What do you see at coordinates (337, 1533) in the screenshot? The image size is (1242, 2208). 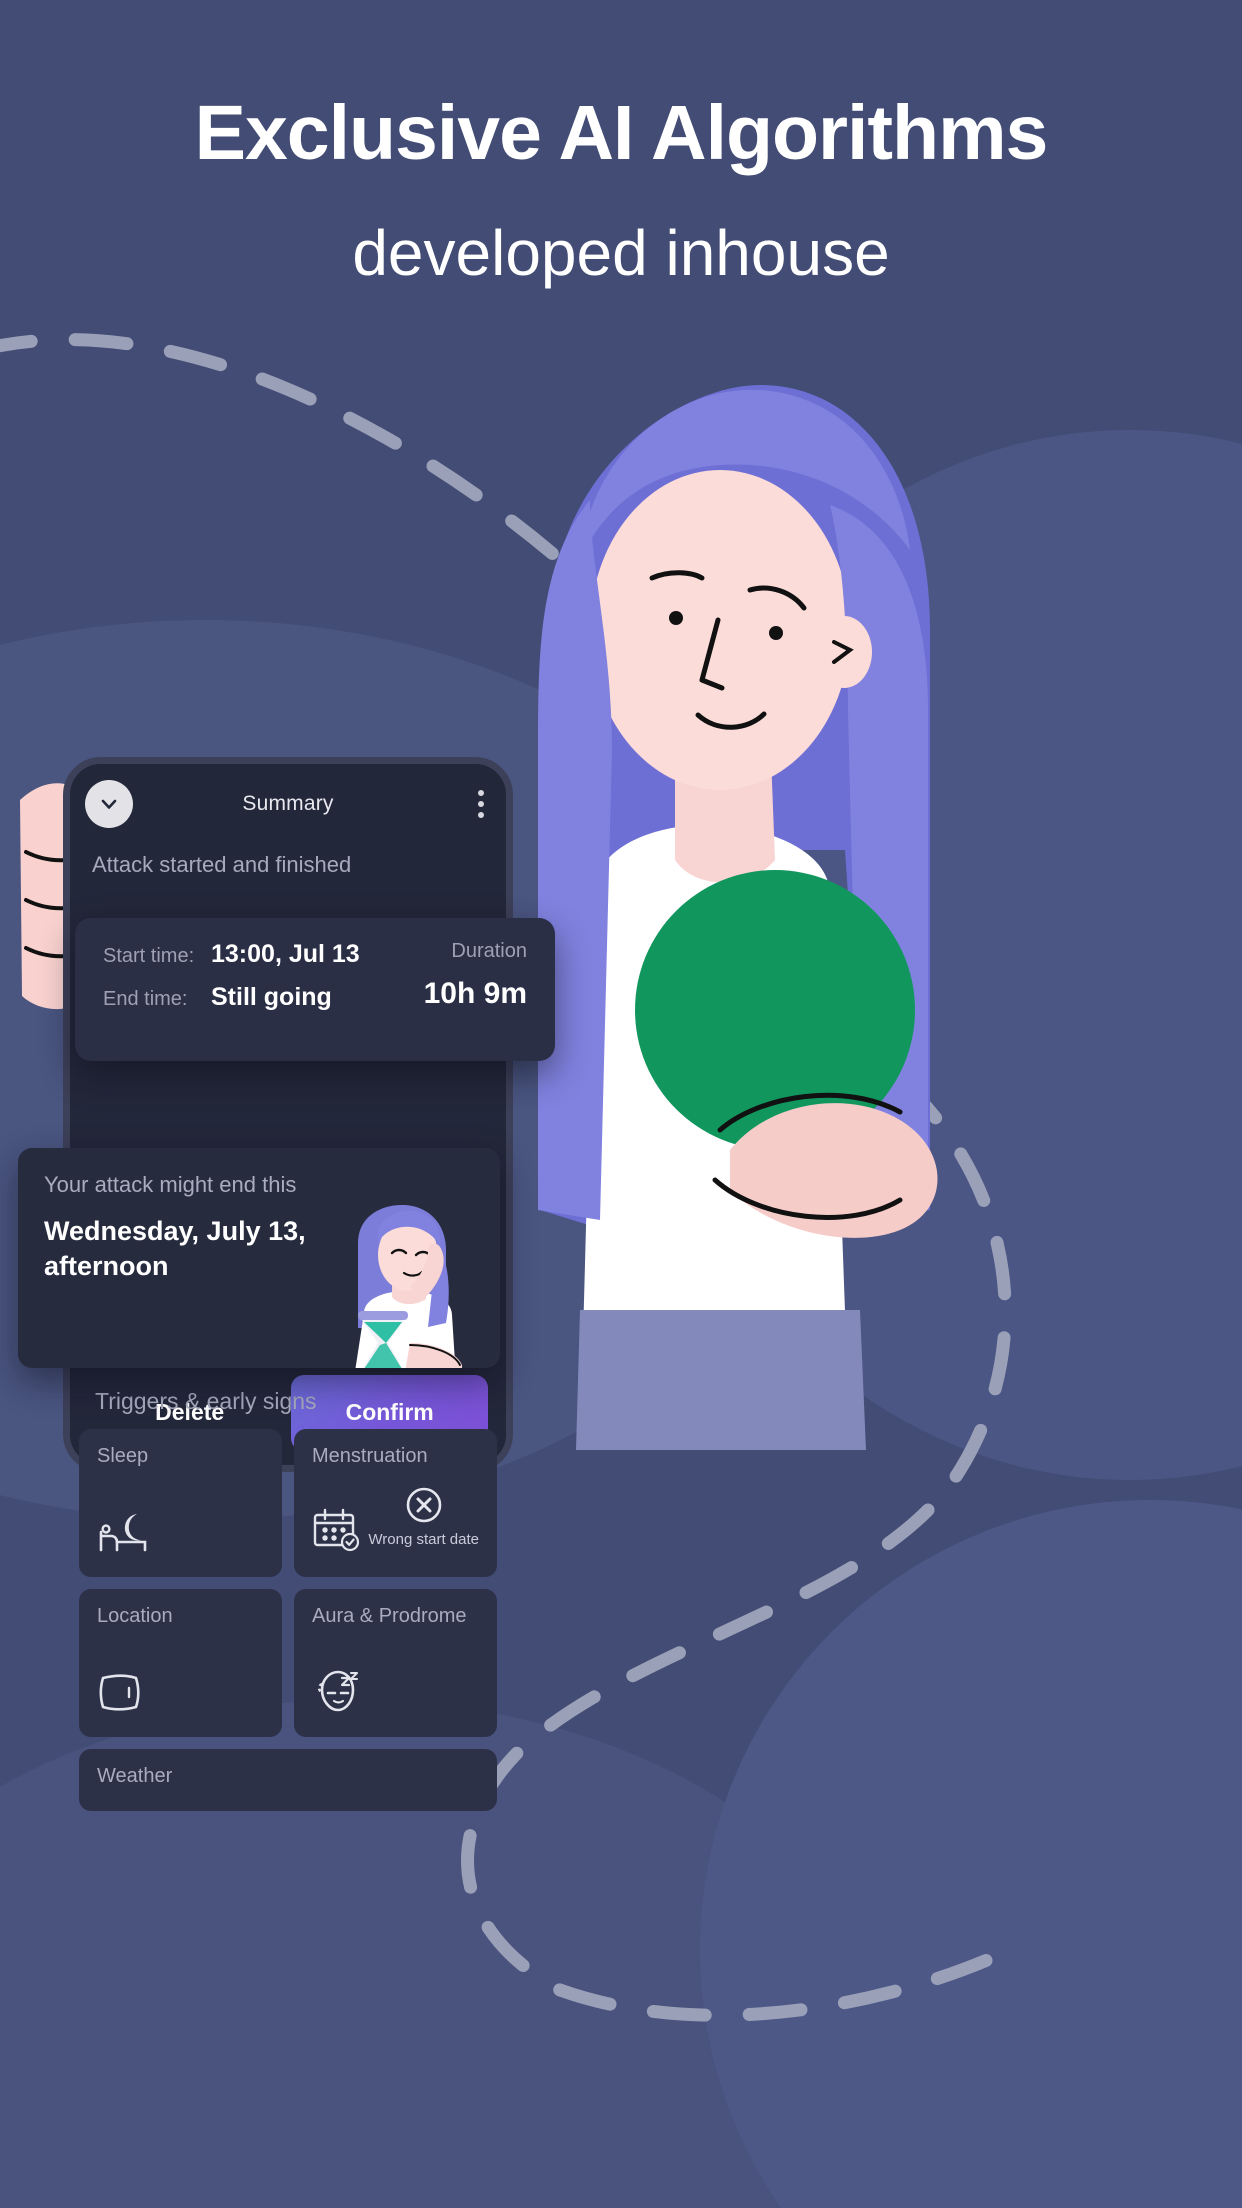 I see `calendar-check-icon` at bounding box center [337, 1533].